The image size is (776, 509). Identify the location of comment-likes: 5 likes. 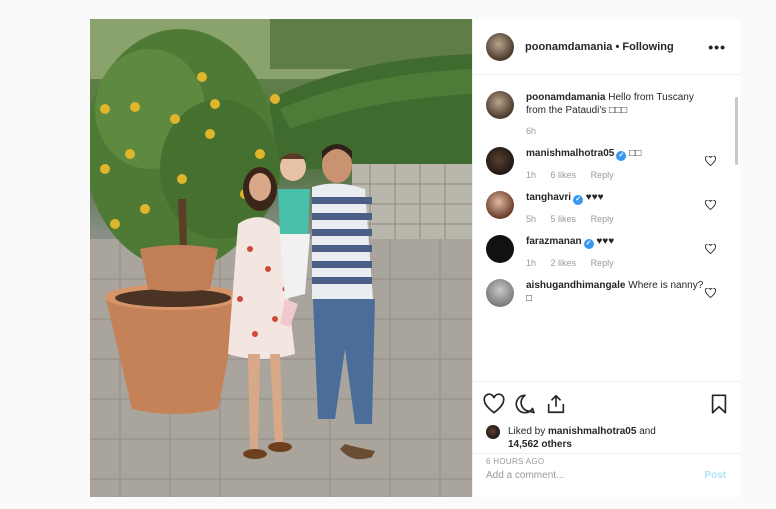
(564, 219).